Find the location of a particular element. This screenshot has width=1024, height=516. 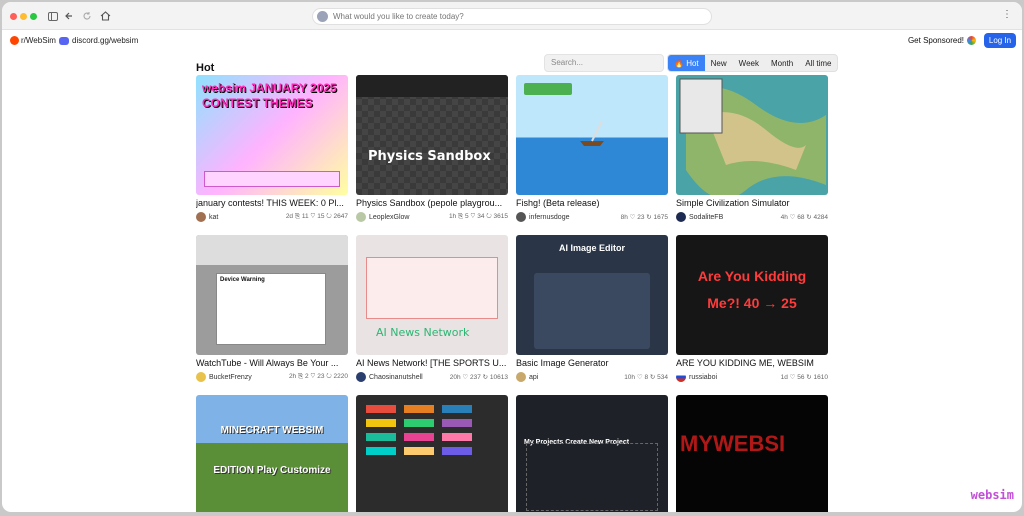

address-bar is located at coordinates (512, 16).